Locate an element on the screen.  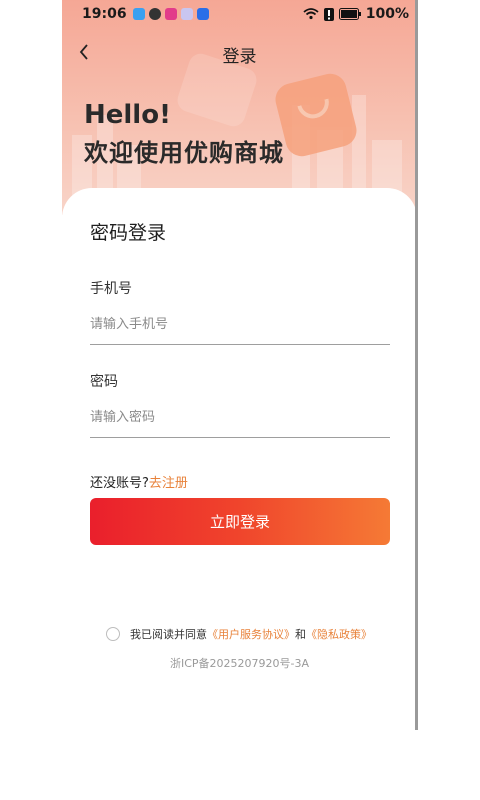
user-agreement-link: 《用户服务协议》 is located at coordinates (251, 634).